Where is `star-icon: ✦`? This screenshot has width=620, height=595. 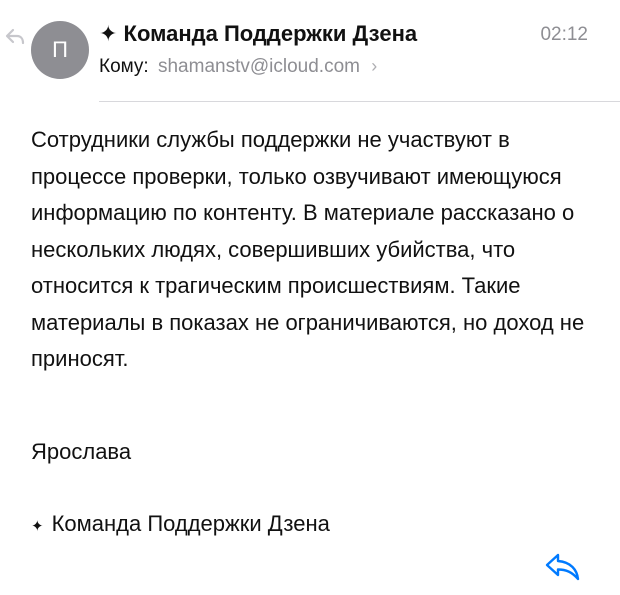
star-icon: ✦ is located at coordinates (37, 526).